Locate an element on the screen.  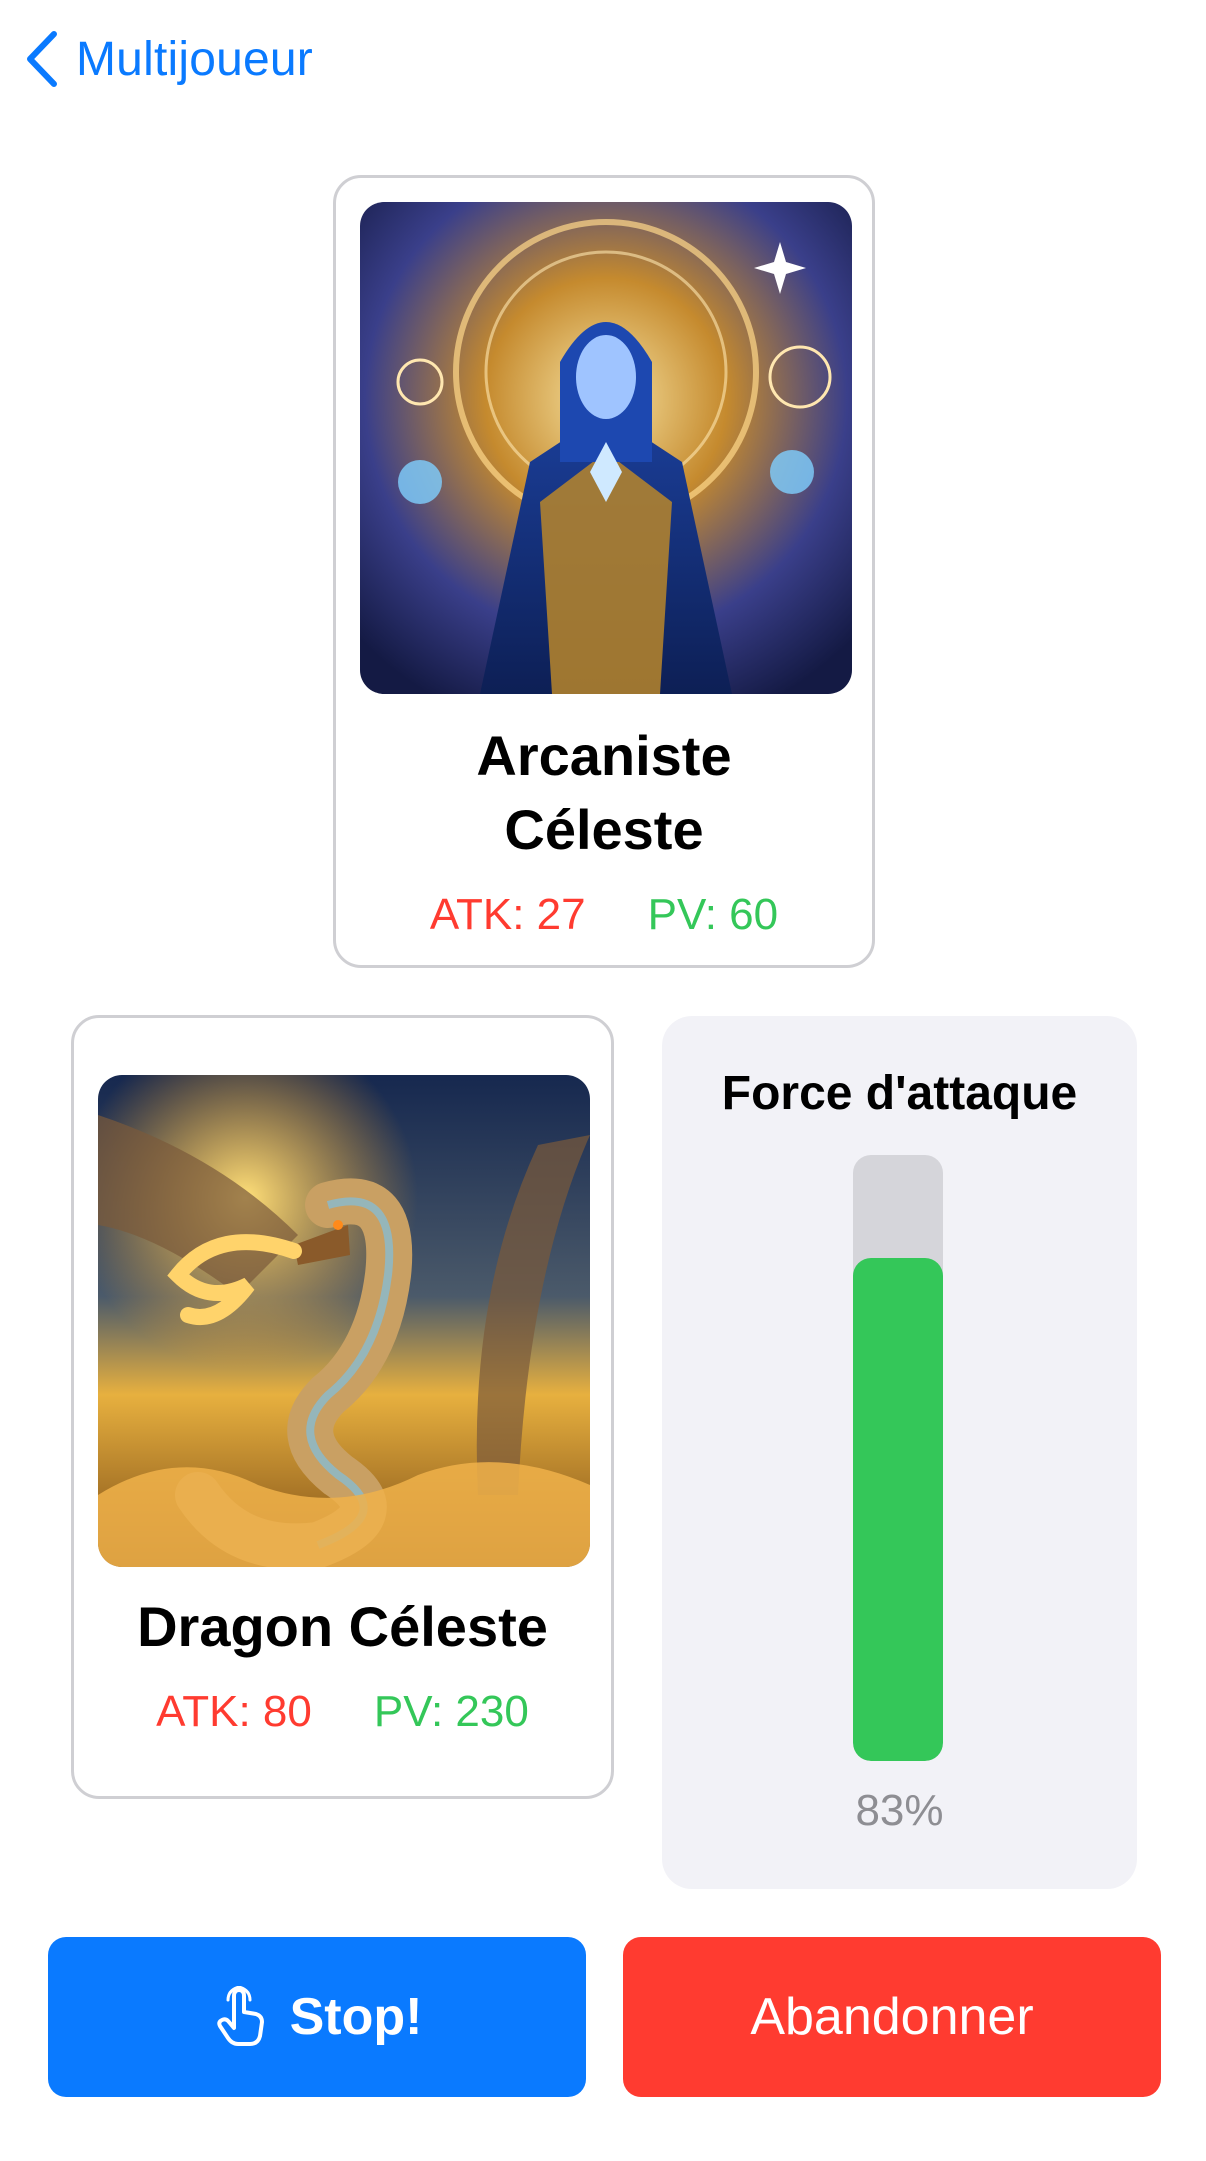
enemy-atk: ATK: 27 is located at coordinates (507, 914).